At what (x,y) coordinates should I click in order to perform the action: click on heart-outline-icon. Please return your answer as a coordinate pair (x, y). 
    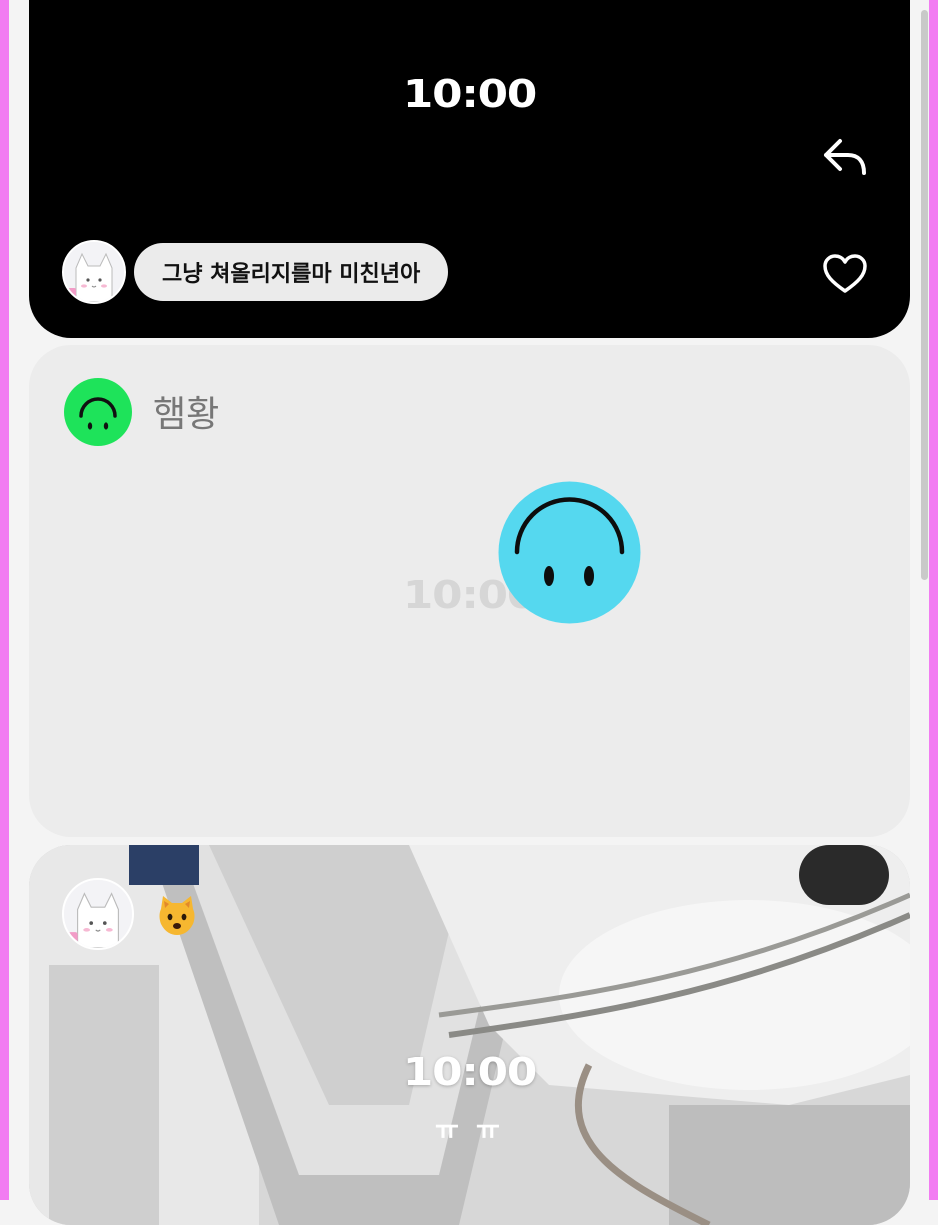
    Looking at the image, I should click on (845, 273).